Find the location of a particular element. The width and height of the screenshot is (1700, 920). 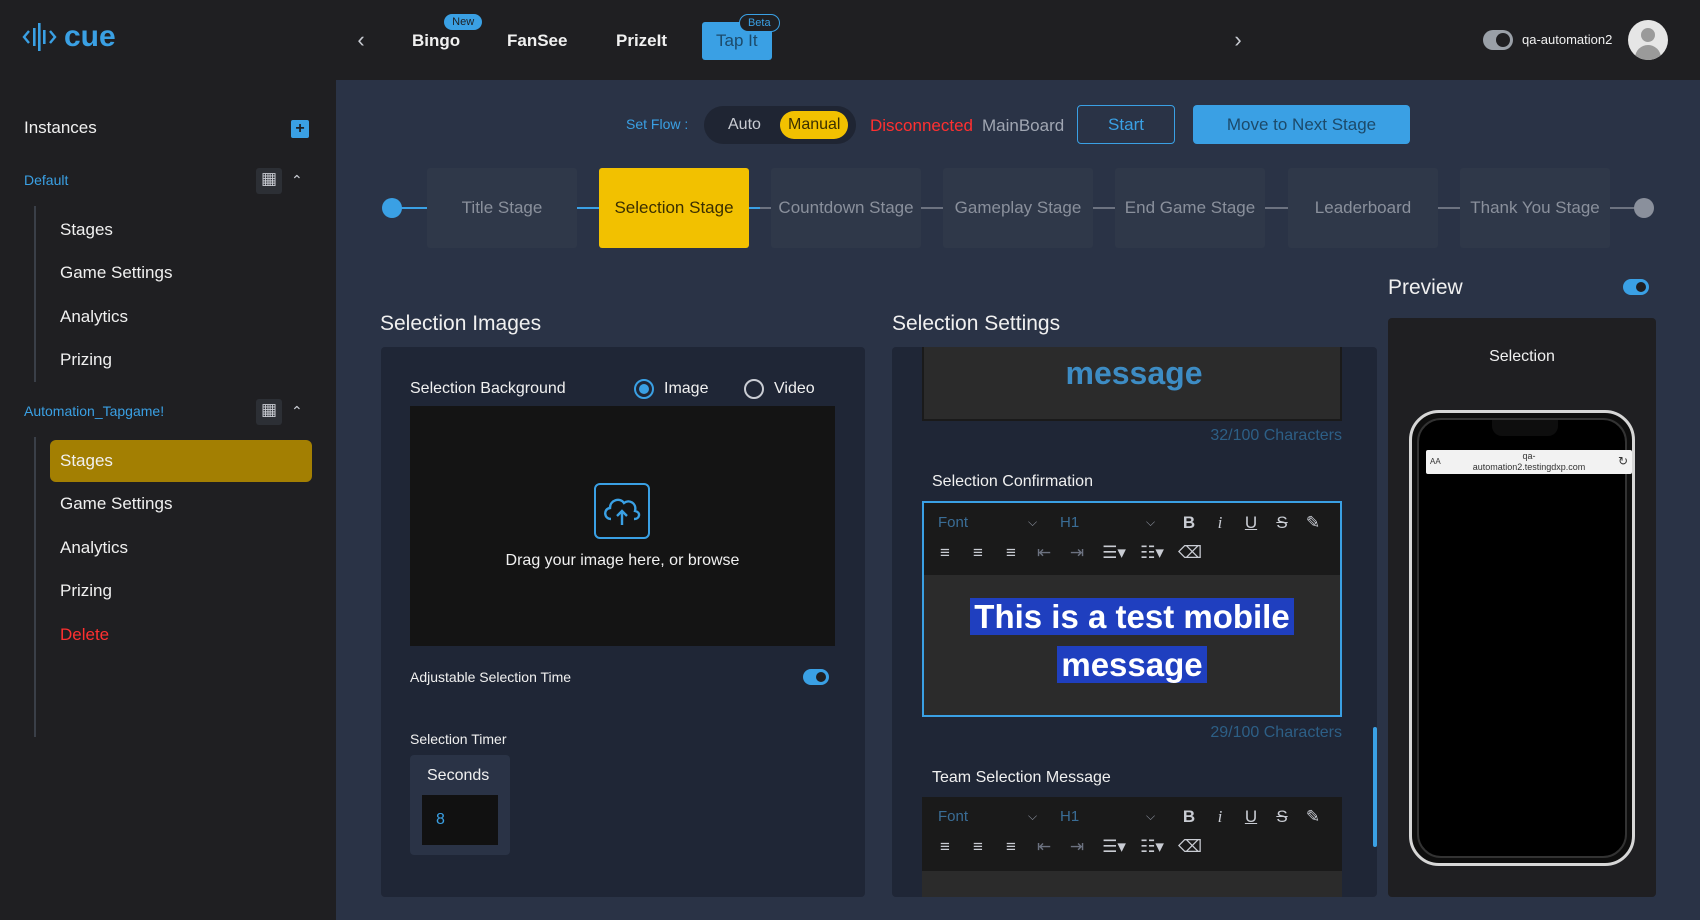

team-message-editor: Font ⌵ H1 ⌵ B i U S ✎ ≡ ≡ ≡ ⇤ ⇥ ☰▾ ☷▾ ⌫ is located at coordinates (1132, 847).